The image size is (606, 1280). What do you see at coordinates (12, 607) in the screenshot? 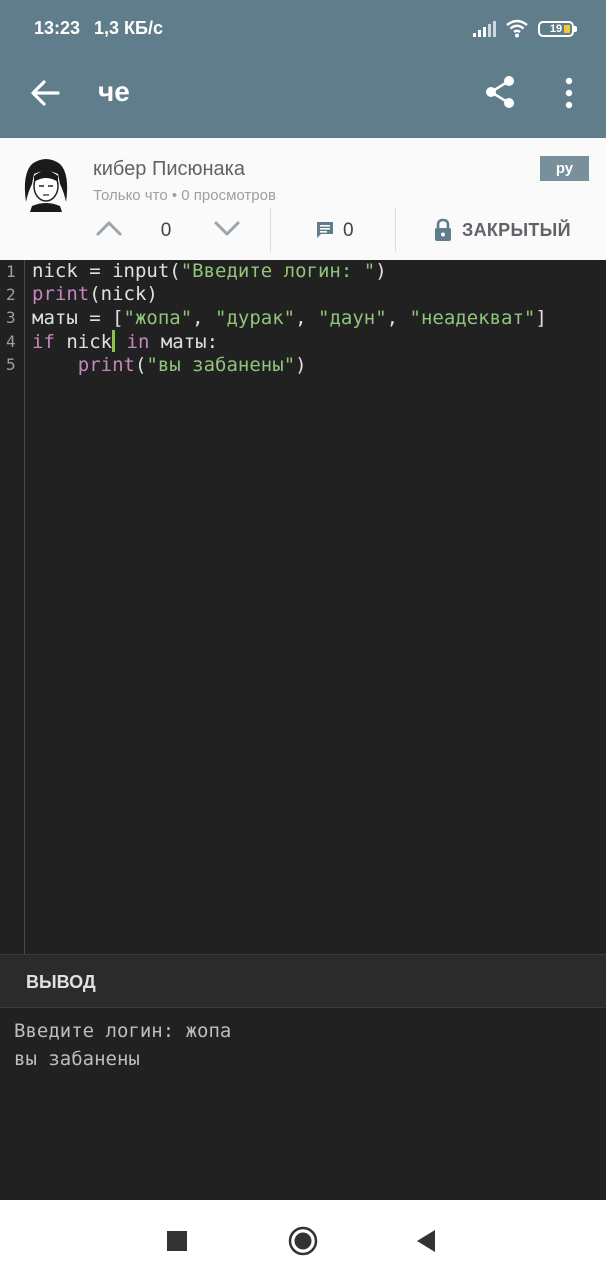
I see `line-number-gutter: 1 2 3 4 5` at bounding box center [12, 607].